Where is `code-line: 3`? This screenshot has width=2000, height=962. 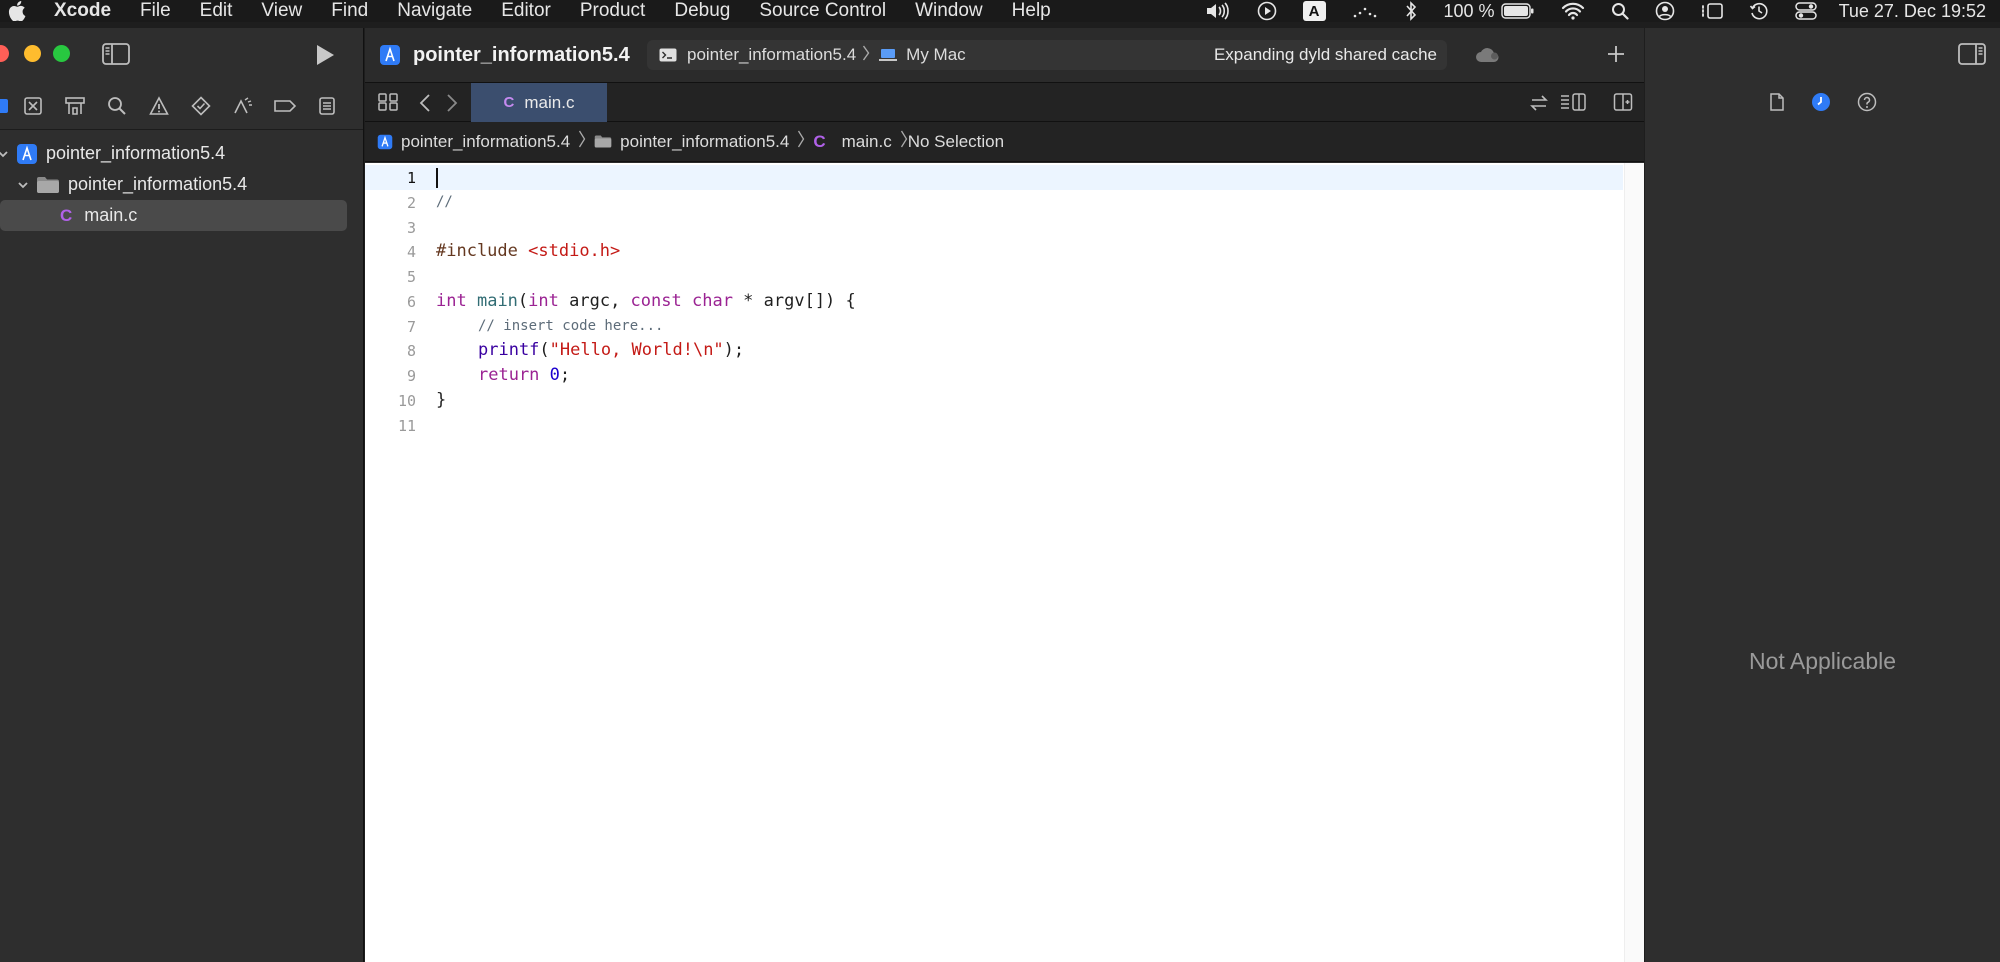 code-line: 3 is located at coordinates (994, 227).